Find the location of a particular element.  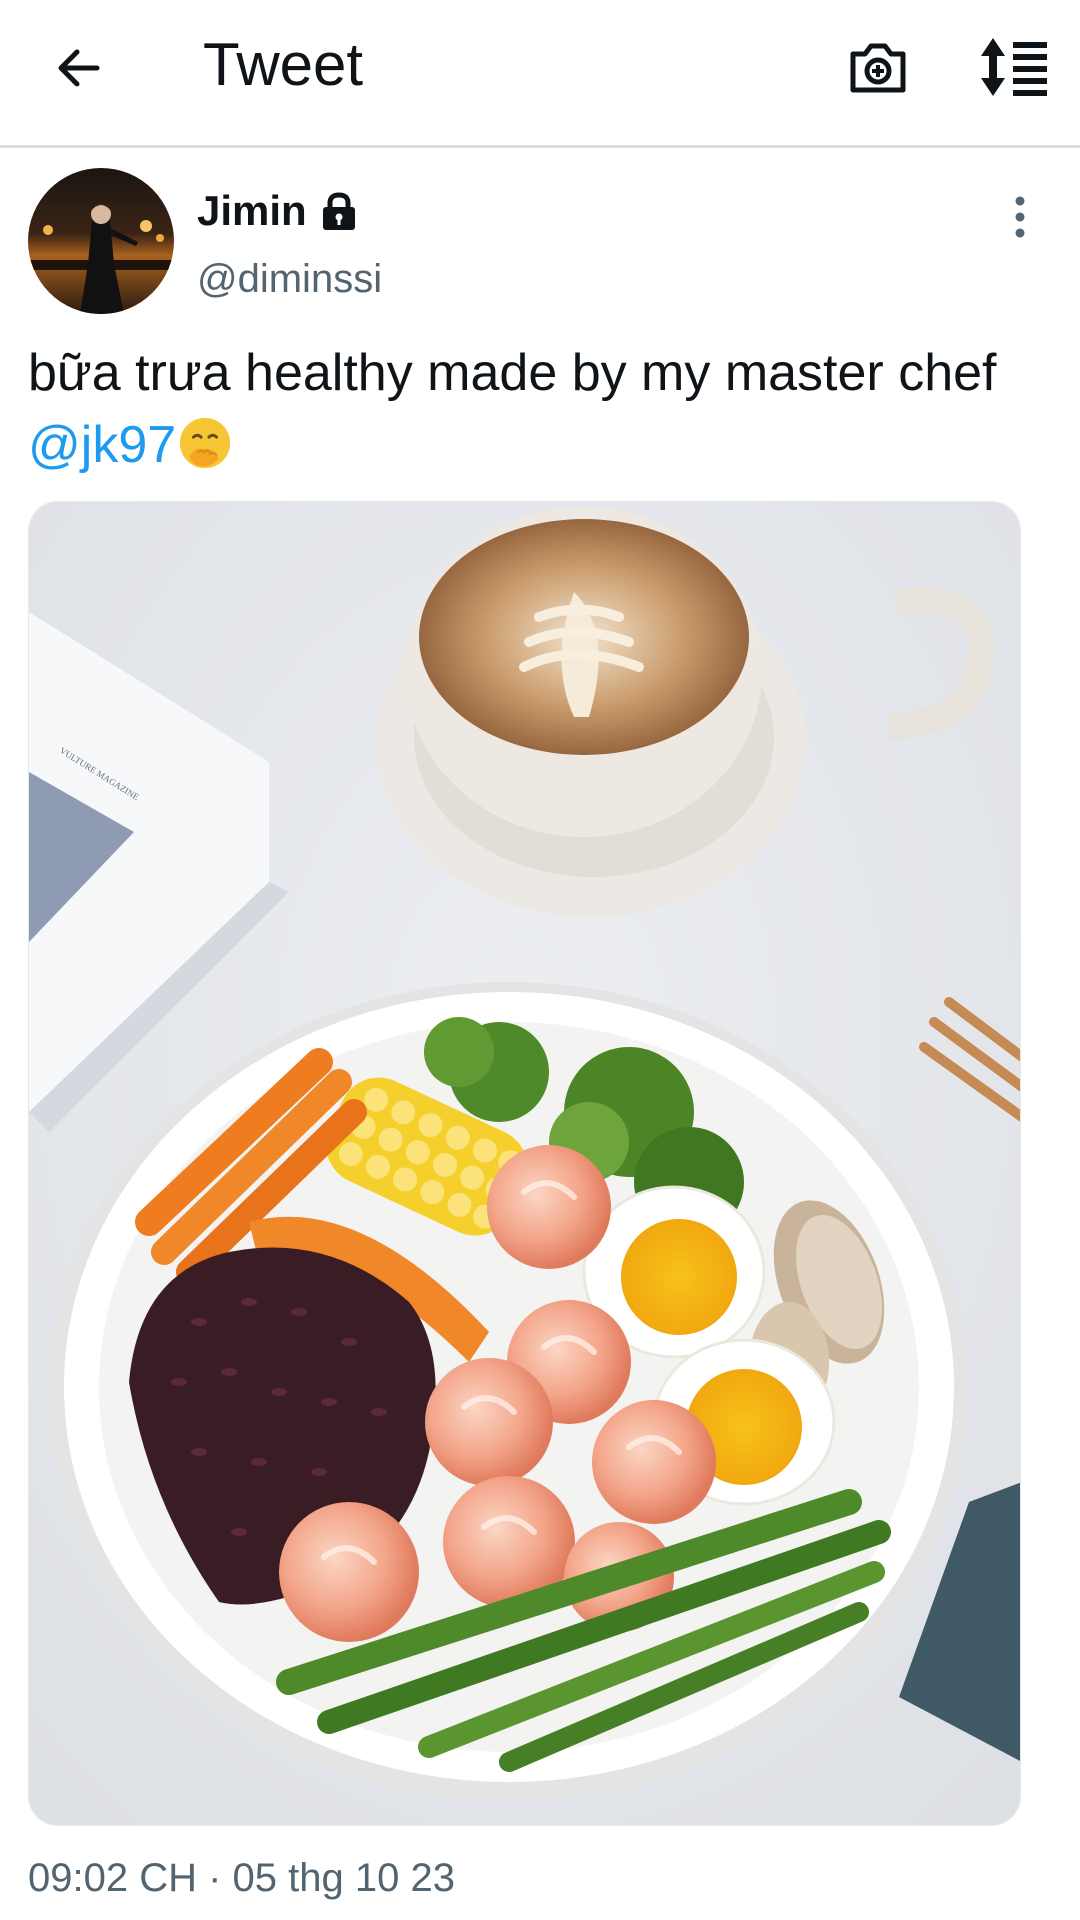

author-name-row: Jimin is located at coordinates (278, 211).